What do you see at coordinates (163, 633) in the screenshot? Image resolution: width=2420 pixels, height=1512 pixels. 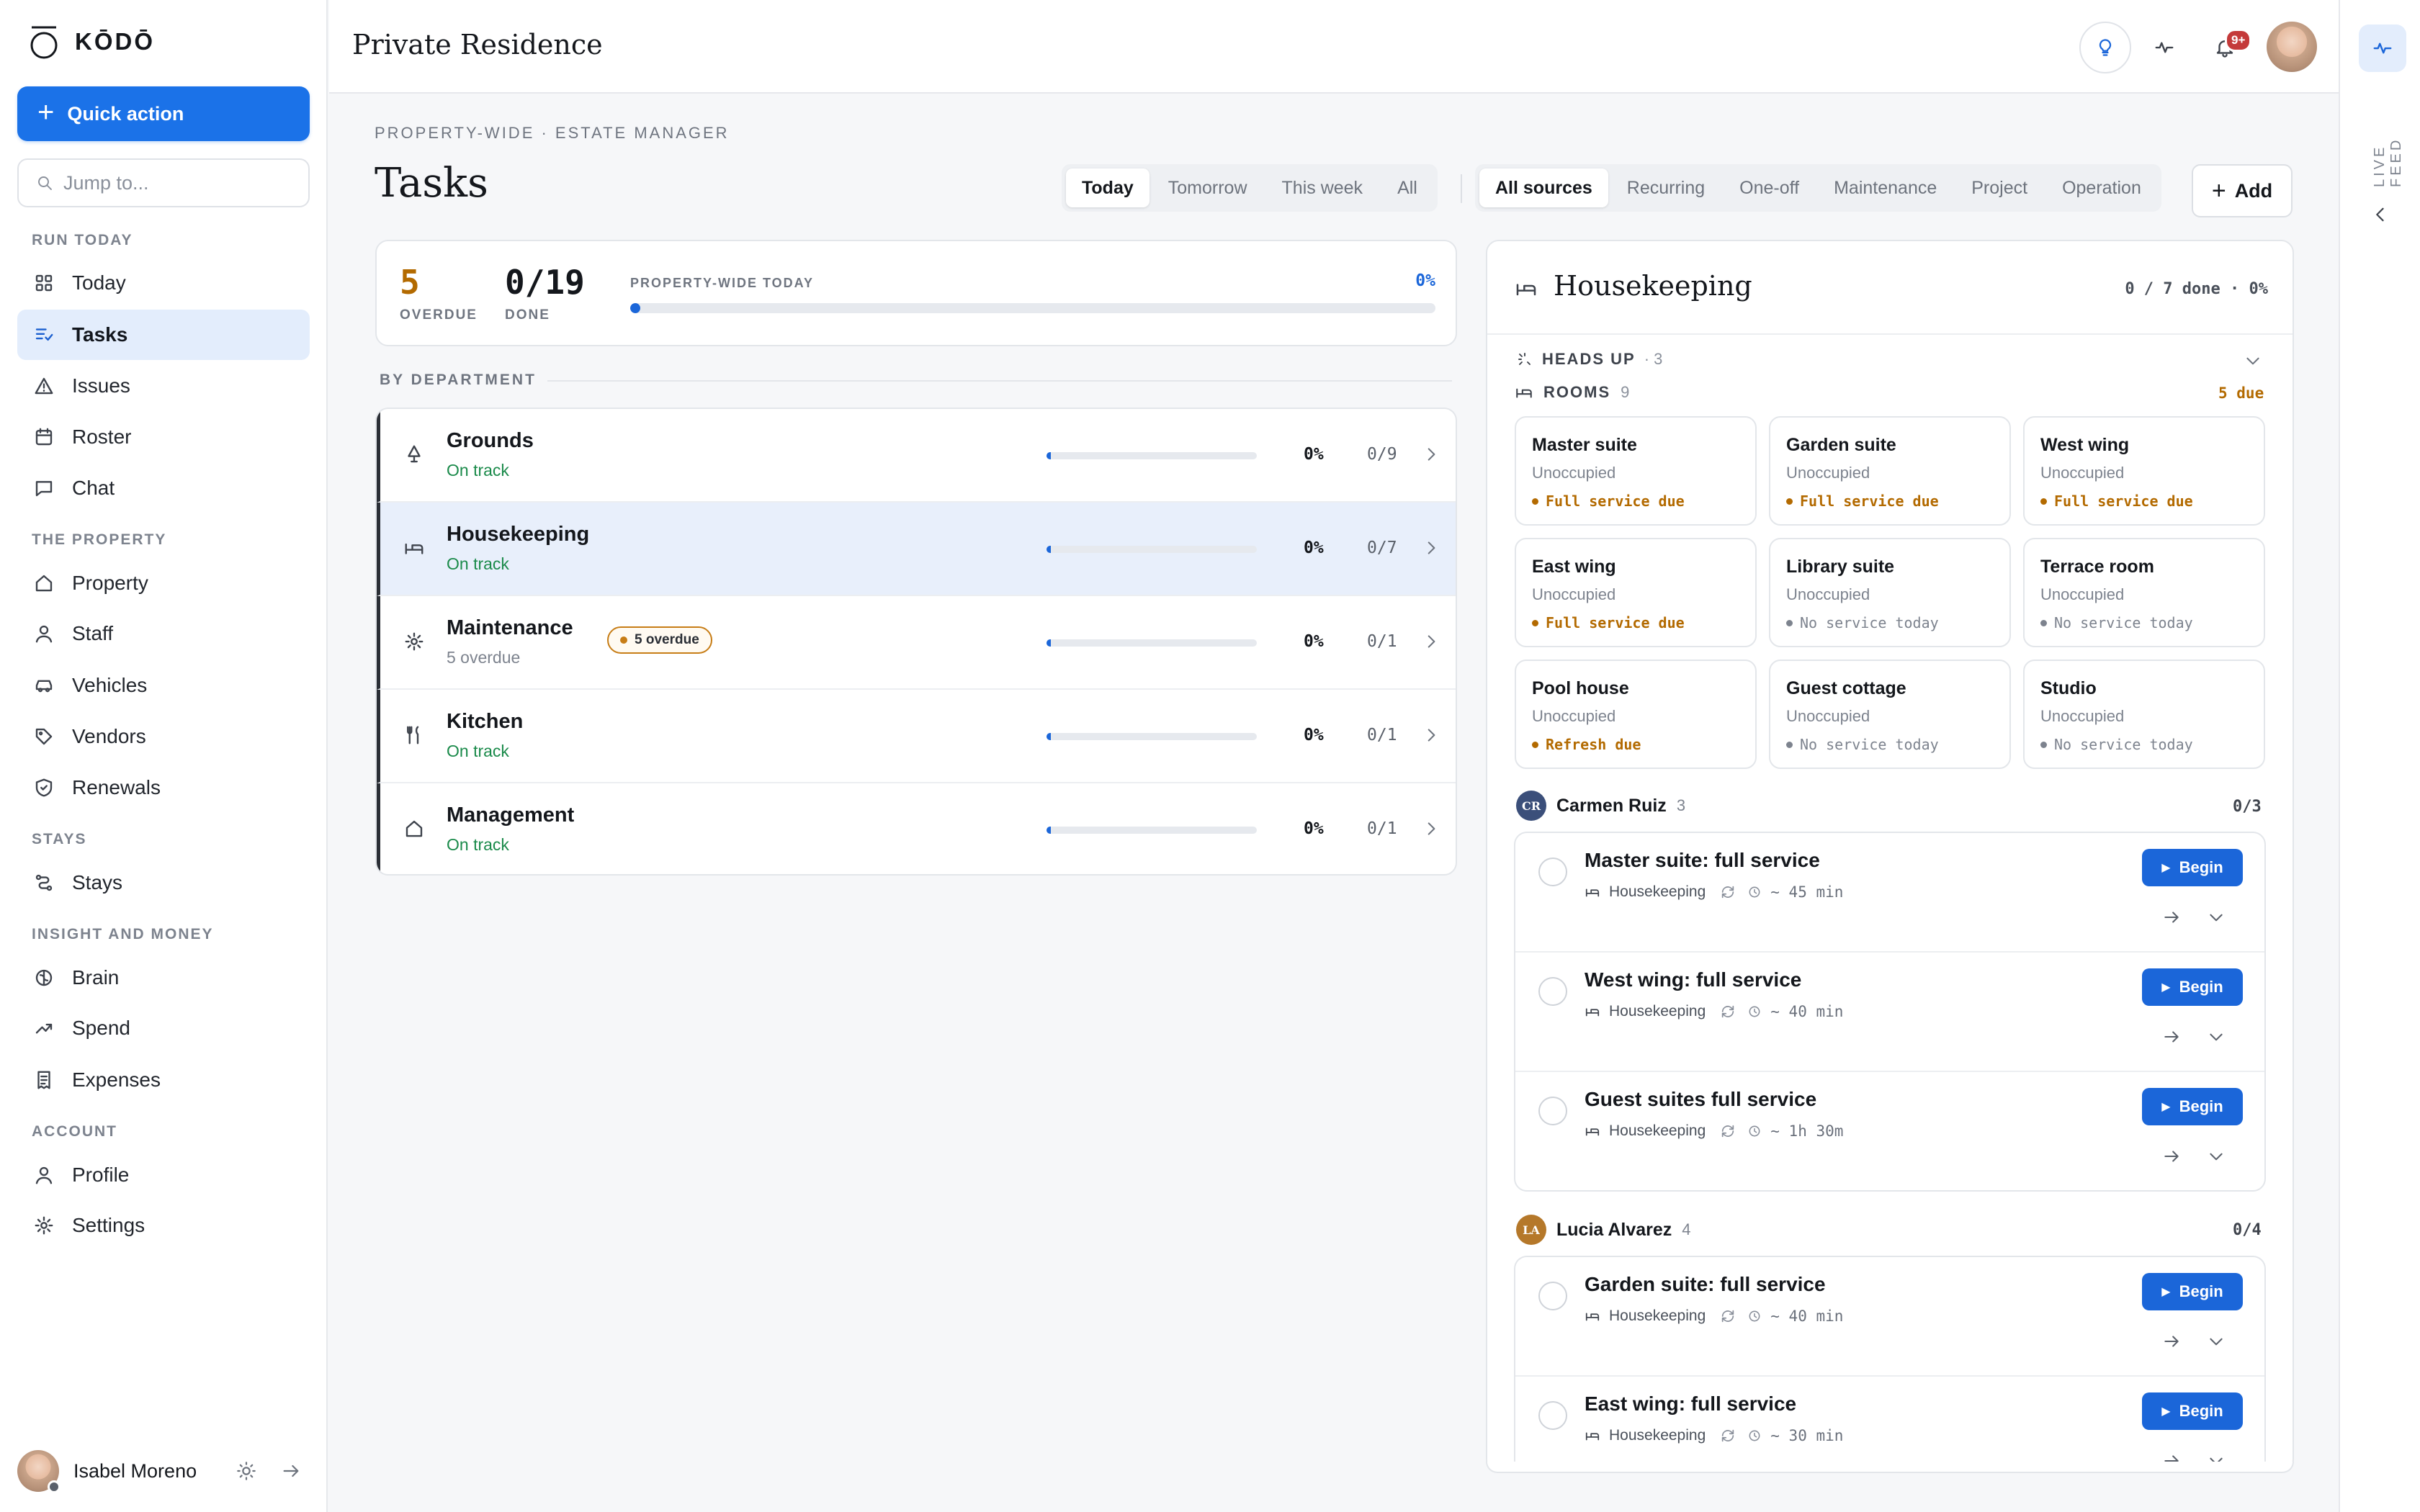 I see `nav-staff: Staff` at bounding box center [163, 633].